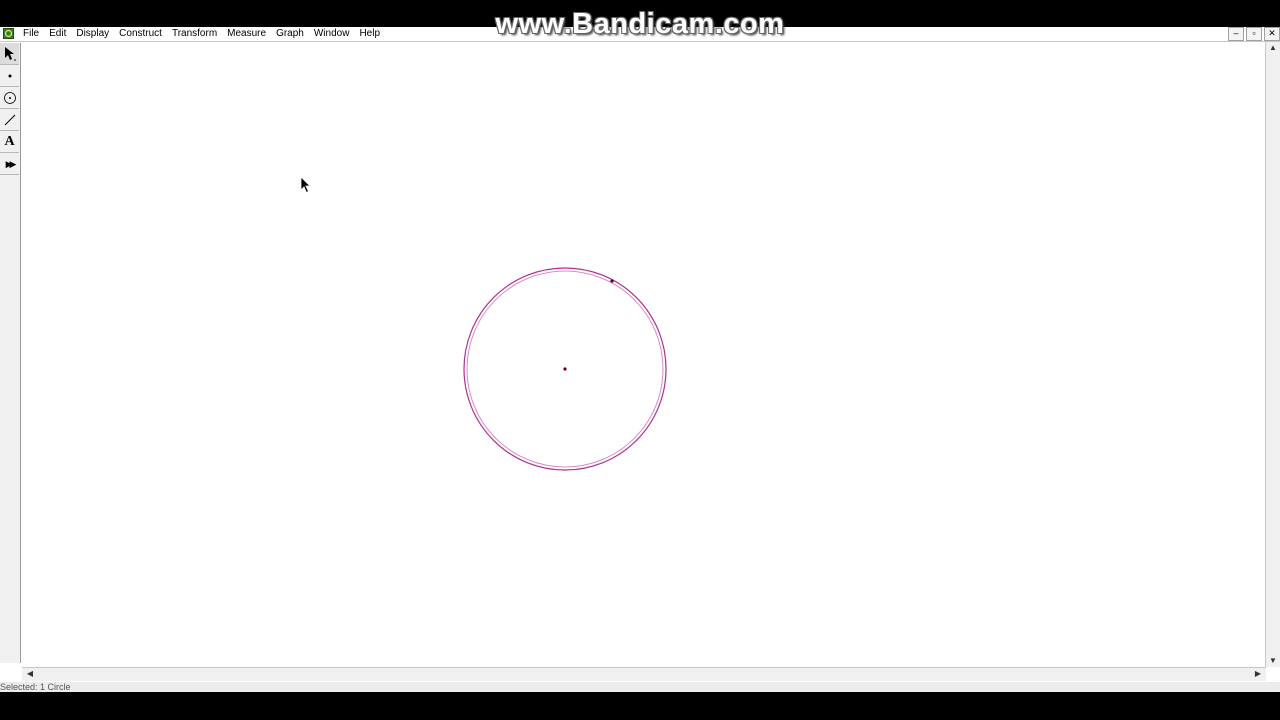  I want to click on point-icon, so click(9, 75).